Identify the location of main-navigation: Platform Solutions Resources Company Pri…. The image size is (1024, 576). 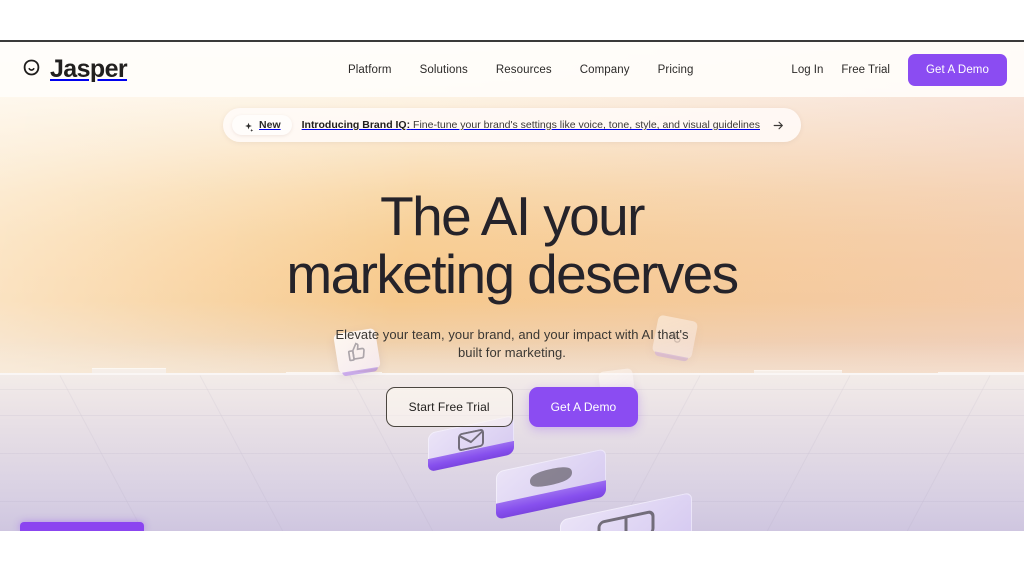
(521, 70).